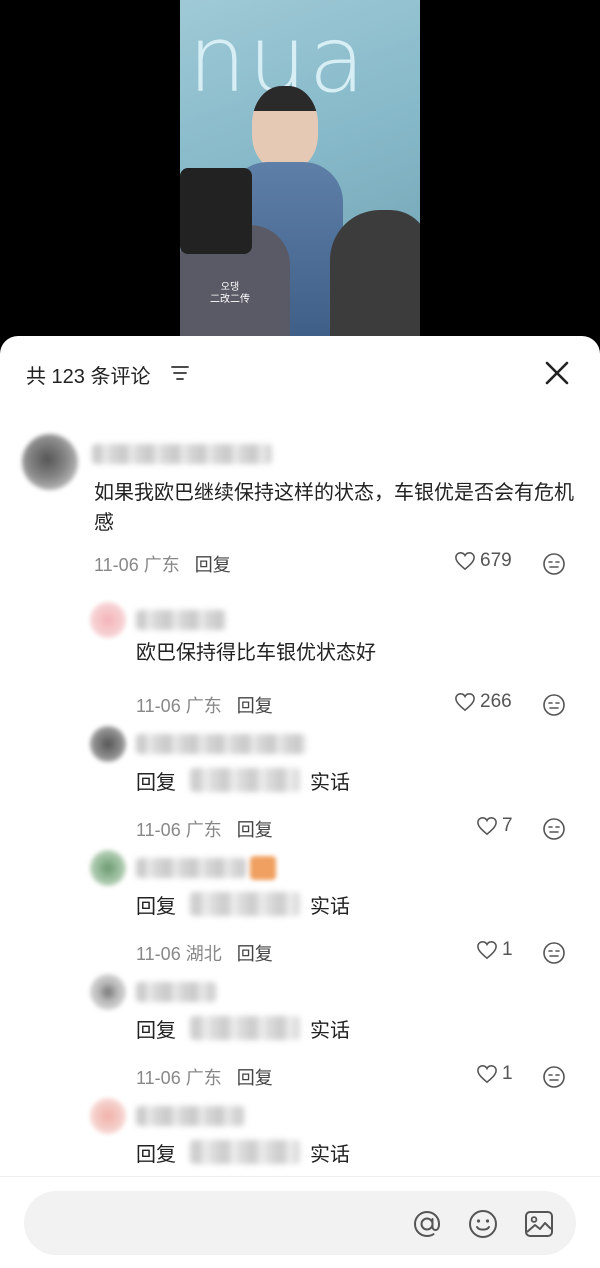 This screenshot has width=600, height=1268. Describe the element at coordinates (228, 1223) in the screenshot. I see `comment-input` at that location.